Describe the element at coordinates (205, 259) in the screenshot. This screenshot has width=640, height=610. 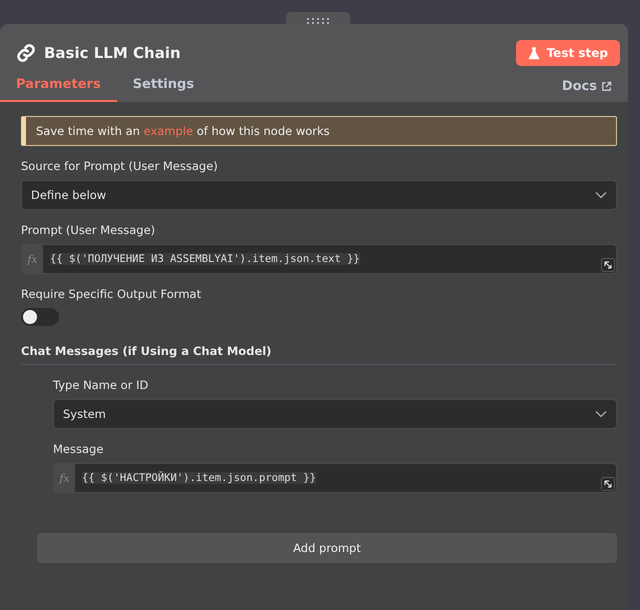
I see `expression-text: {{ $('ПОЛУЧЕНИЕ ИЗ ASSEMBLYAI').item.json.text }}` at that location.